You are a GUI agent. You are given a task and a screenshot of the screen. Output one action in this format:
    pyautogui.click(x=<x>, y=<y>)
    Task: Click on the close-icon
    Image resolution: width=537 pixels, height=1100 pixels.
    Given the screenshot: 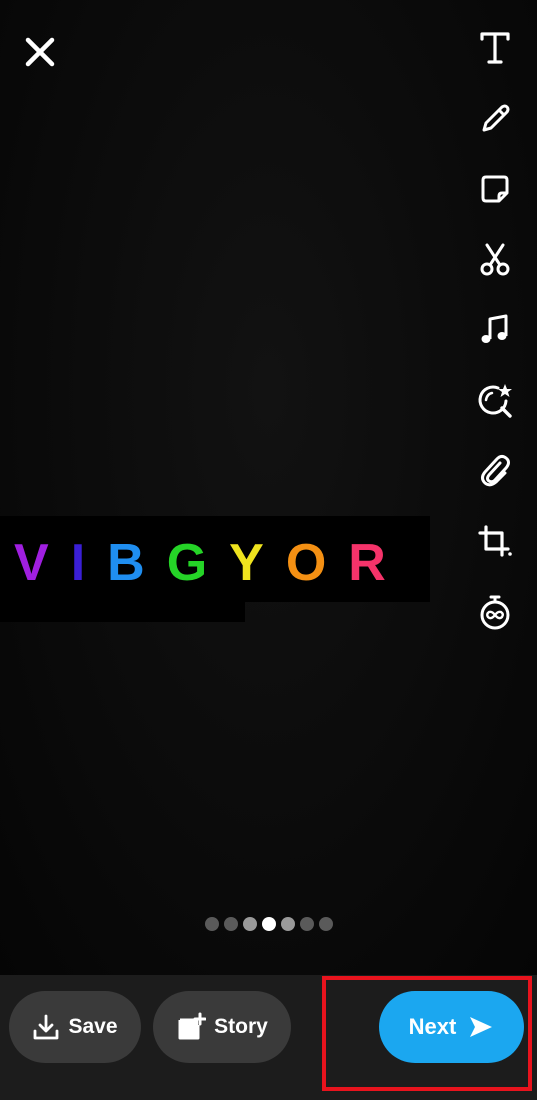 What is the action you would take?
    pyautogui.click(x=40, y=52)
    